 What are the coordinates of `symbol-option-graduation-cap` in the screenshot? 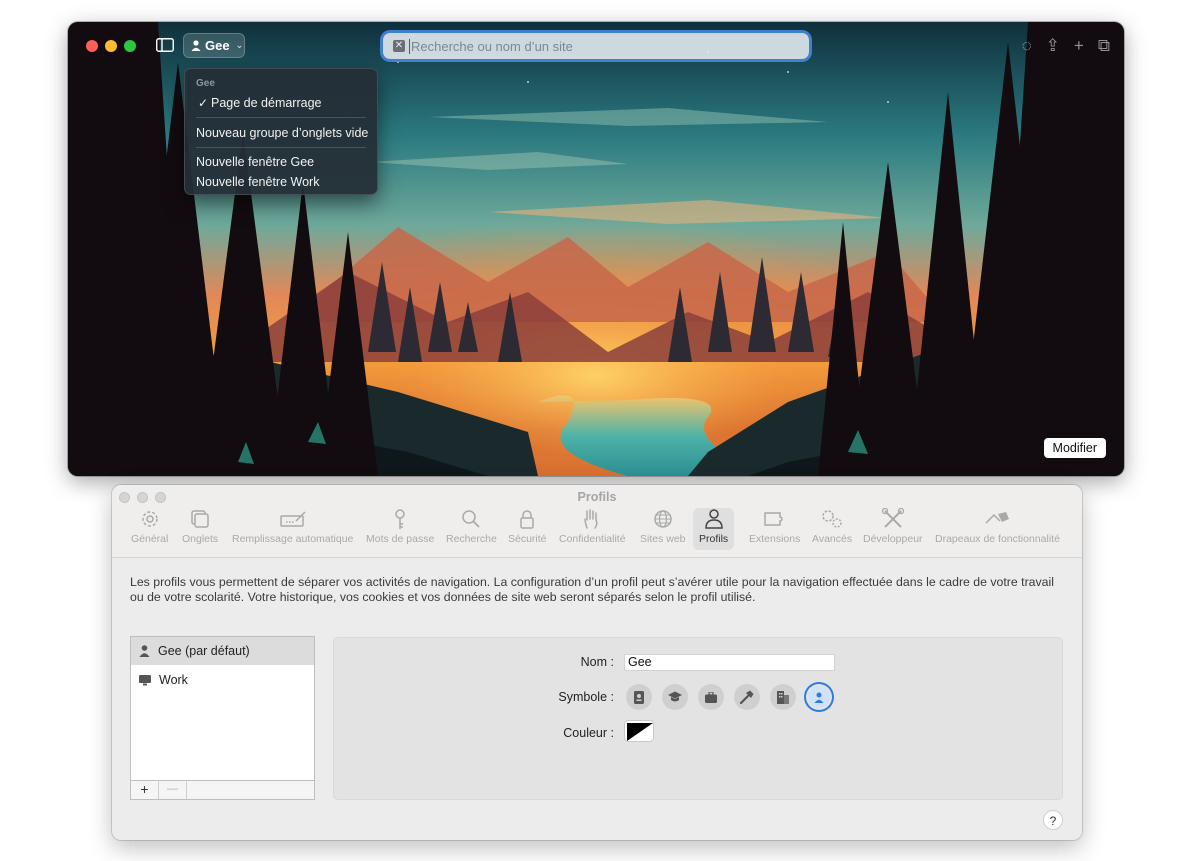 It's located at (675, 697).